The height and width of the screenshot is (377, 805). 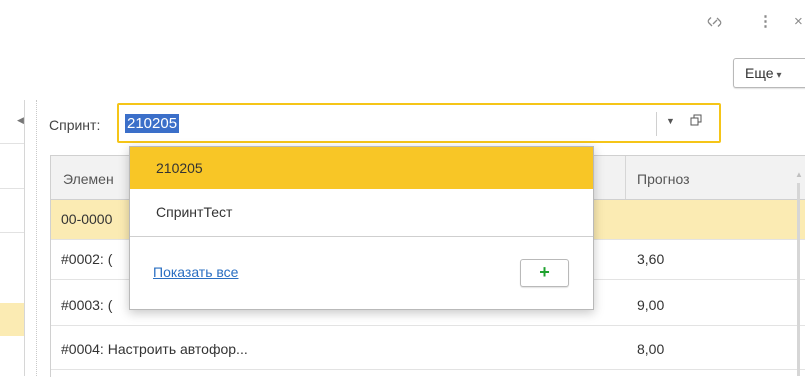 What do you see at coordinates (663, 179) in the screenshot?
I see `column-header-forecast: Прогноз` at bounding box center [663, 179].